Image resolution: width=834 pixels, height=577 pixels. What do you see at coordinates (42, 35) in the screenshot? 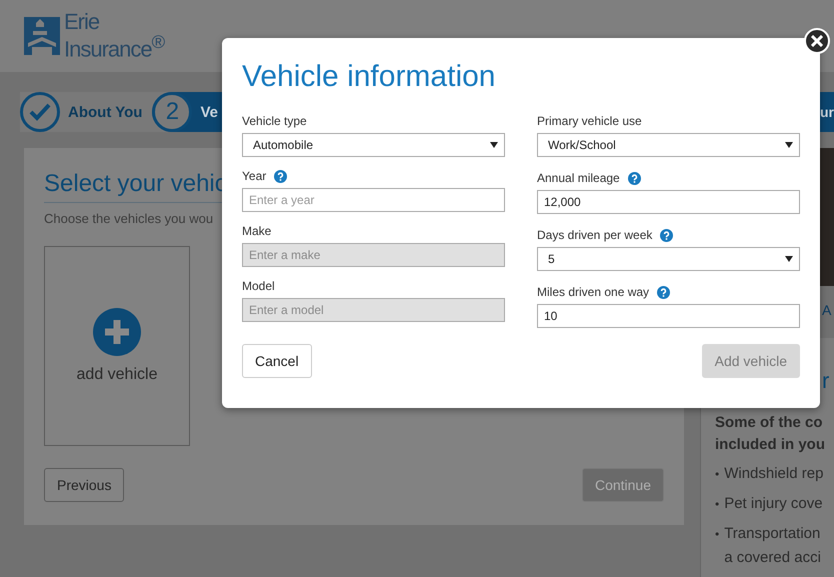
I see `lighthouse-logo-icon` at bounding box center [42, 35].